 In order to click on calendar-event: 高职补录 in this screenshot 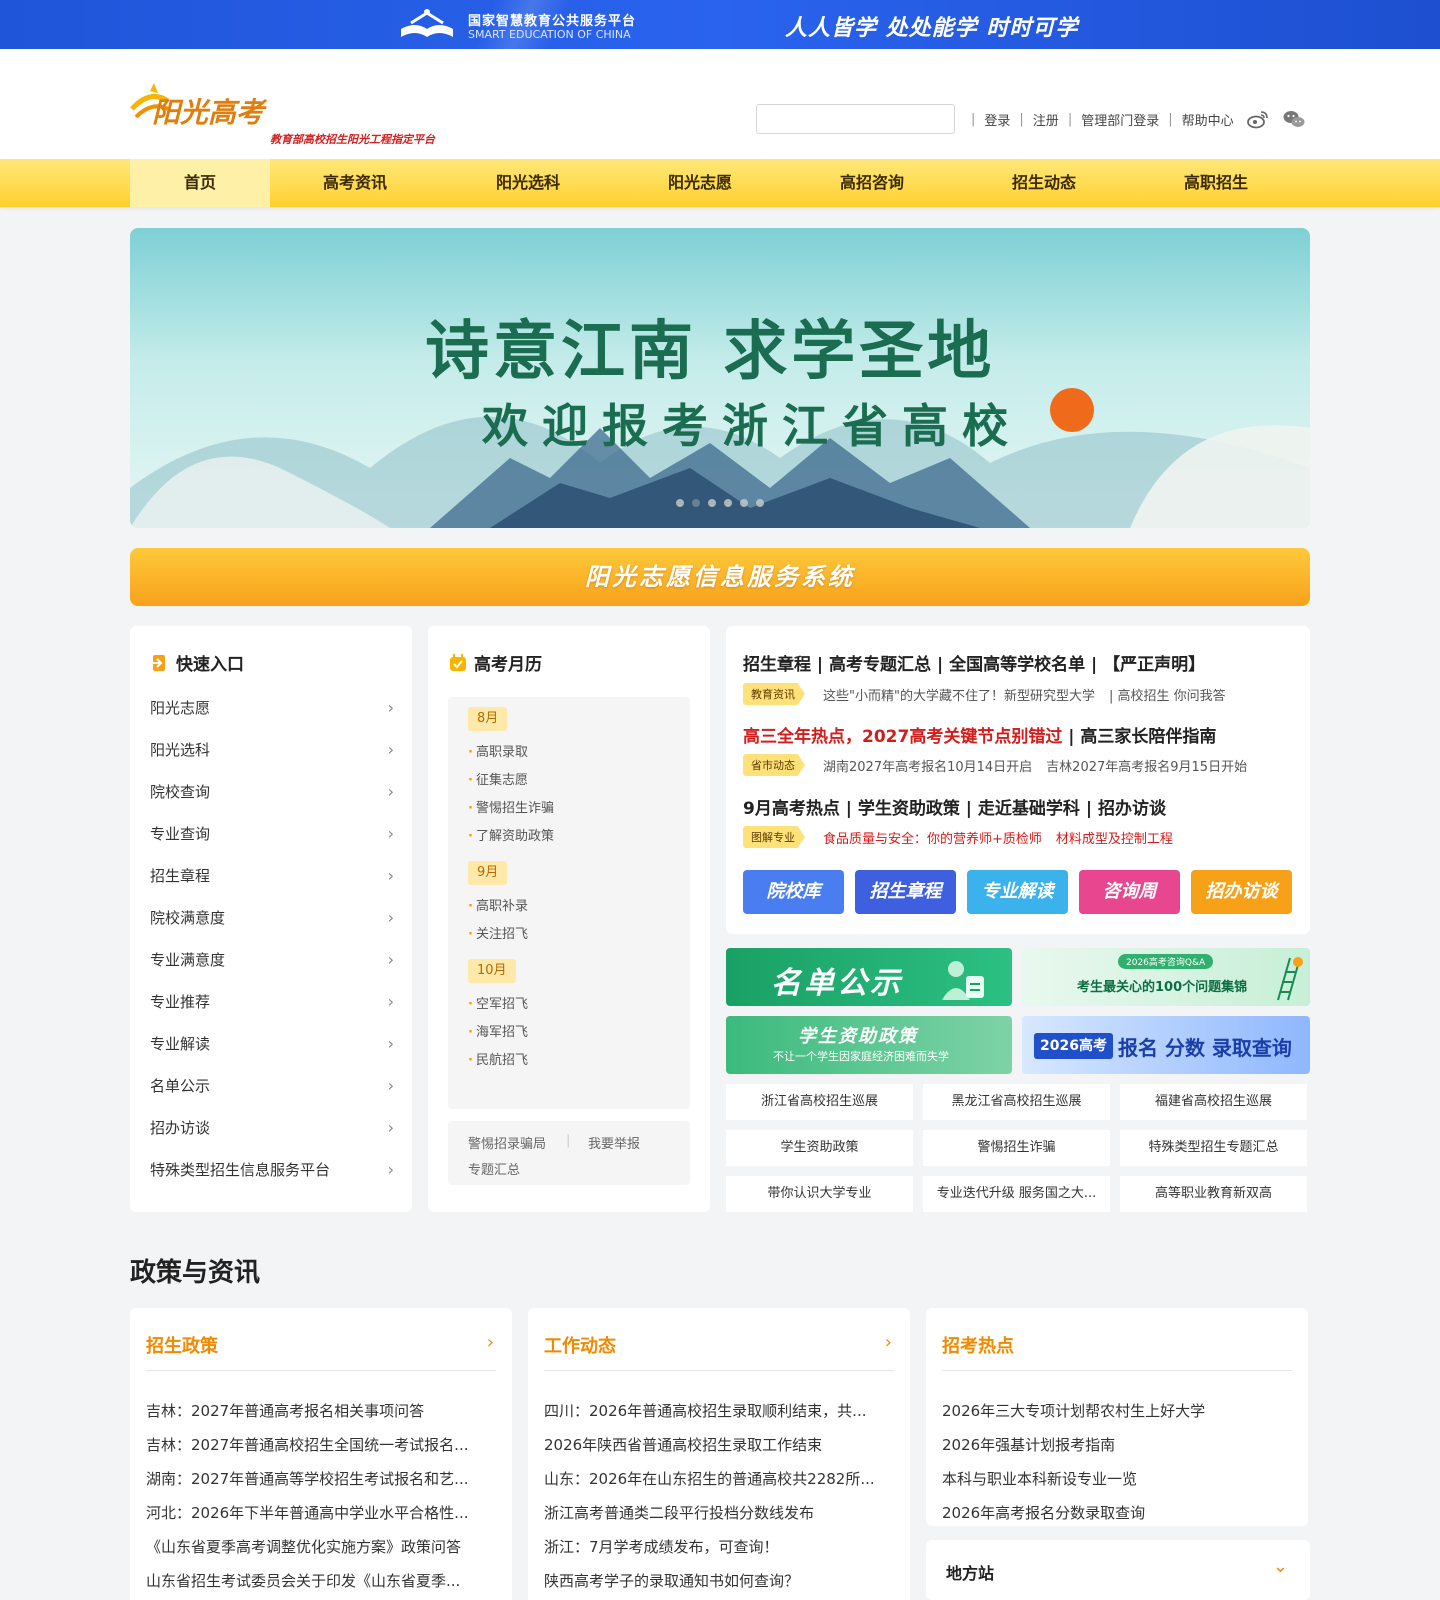, I will do `click(498, 904)`.